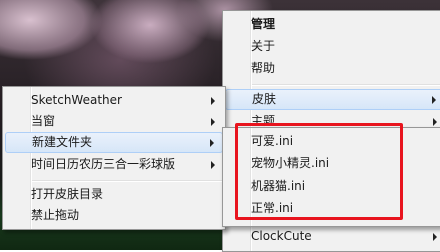 The image size is (440, 252). What do you see at coordinates (55, 215) in the screenshot?
I see `menu-item-label: 禁止拖动` at bounding box center [55, 215].